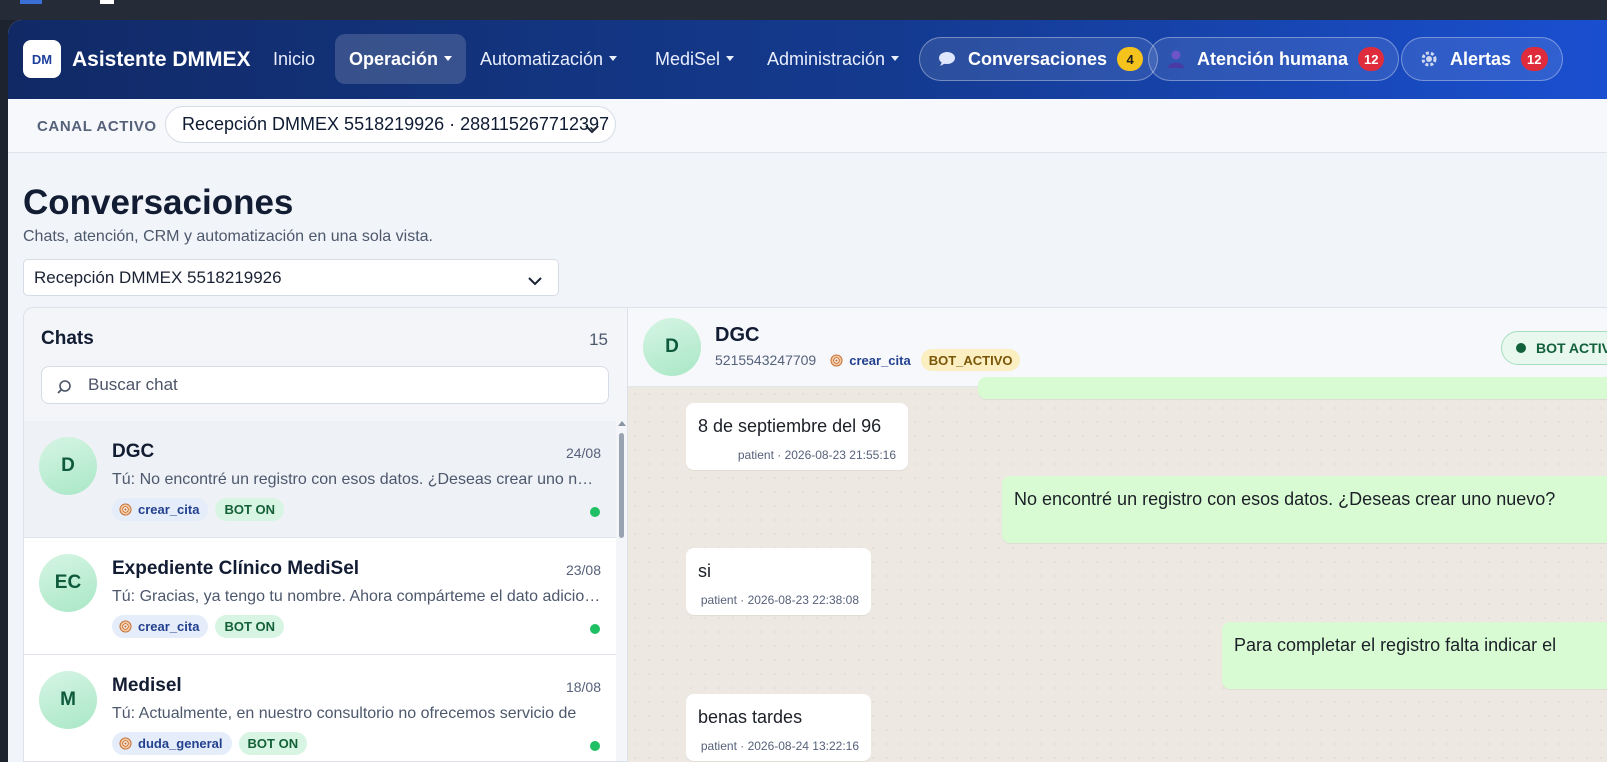 This screenshot has height=762, width=1607. I want to click on chat-name: Expediente Clínico MediSel, so click(236, 568).